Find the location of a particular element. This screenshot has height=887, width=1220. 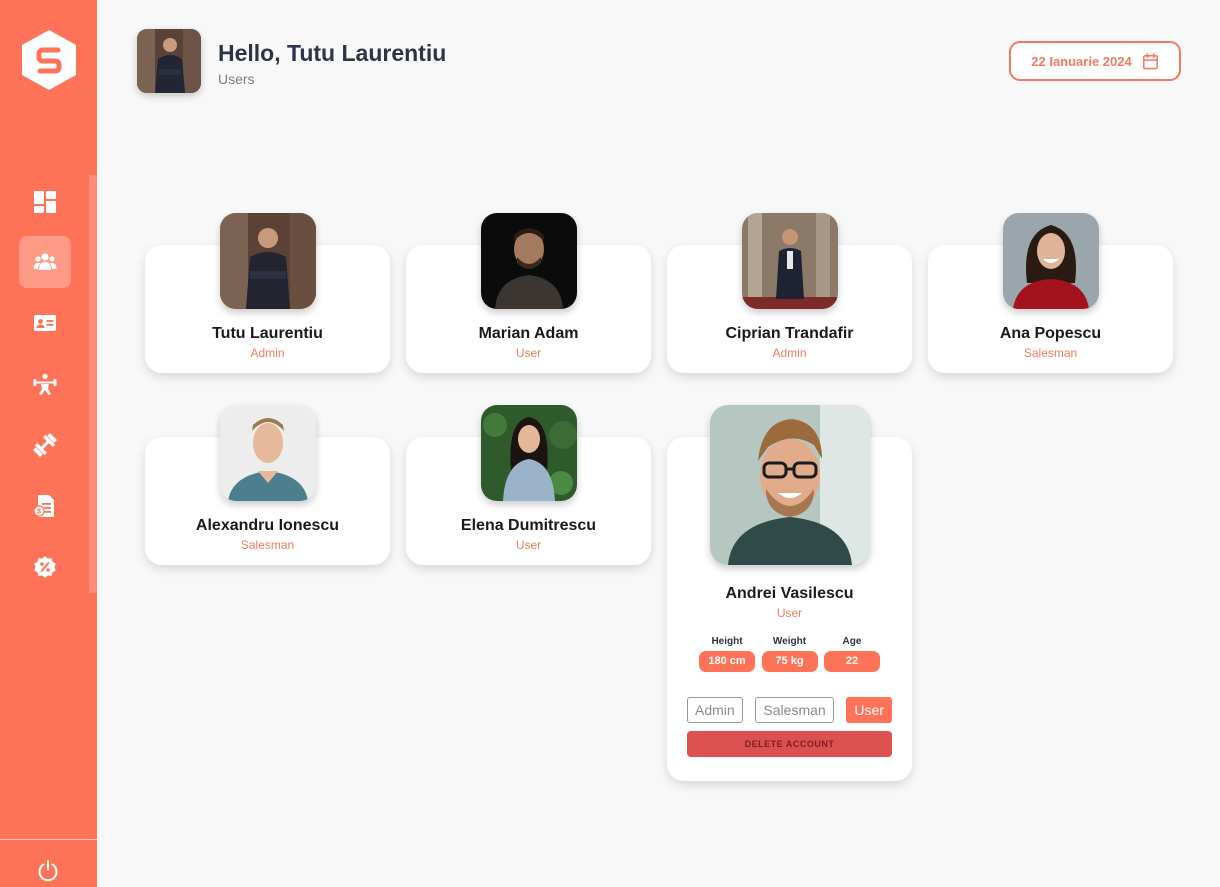

stat-height: Height 180 cm is located at coordinates (727, 654).